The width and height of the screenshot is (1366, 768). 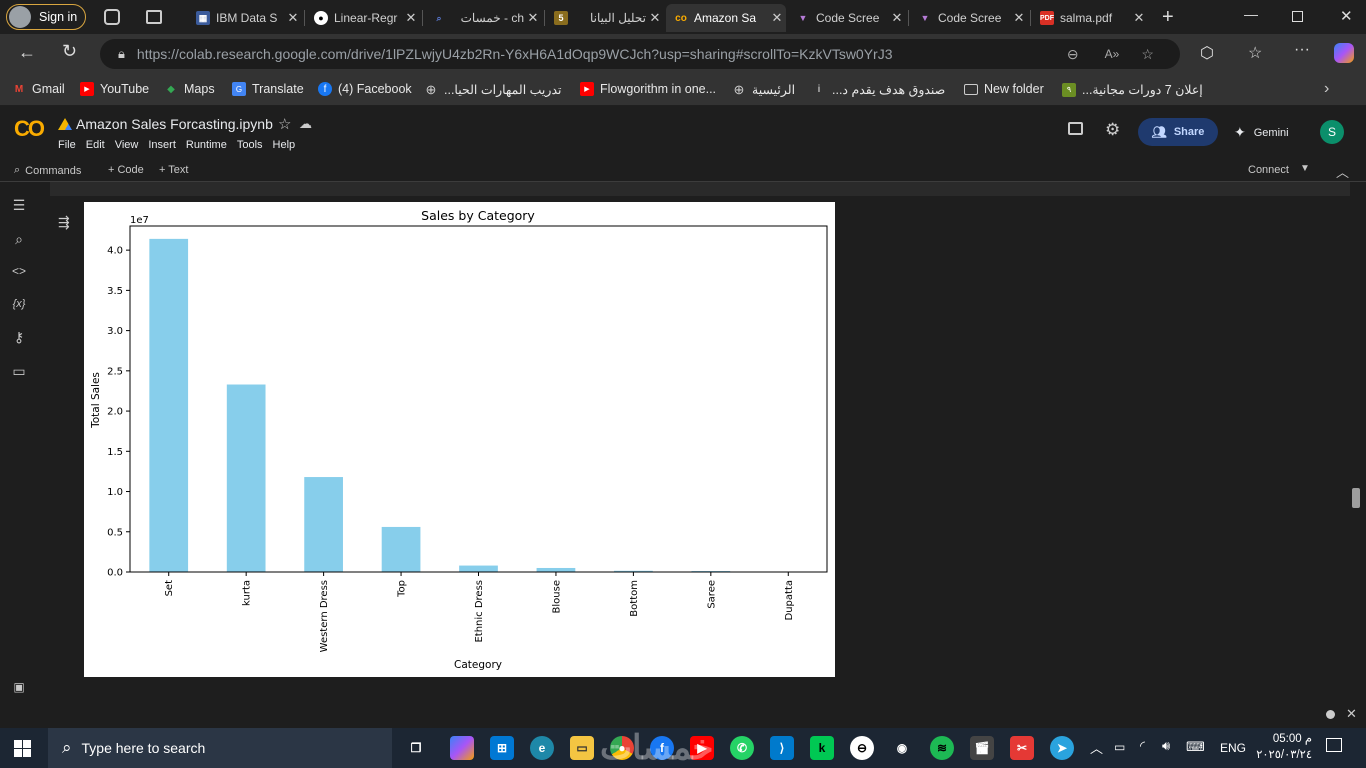 I want to click on language-indicator: ENG, so click(x=1233, y=748).